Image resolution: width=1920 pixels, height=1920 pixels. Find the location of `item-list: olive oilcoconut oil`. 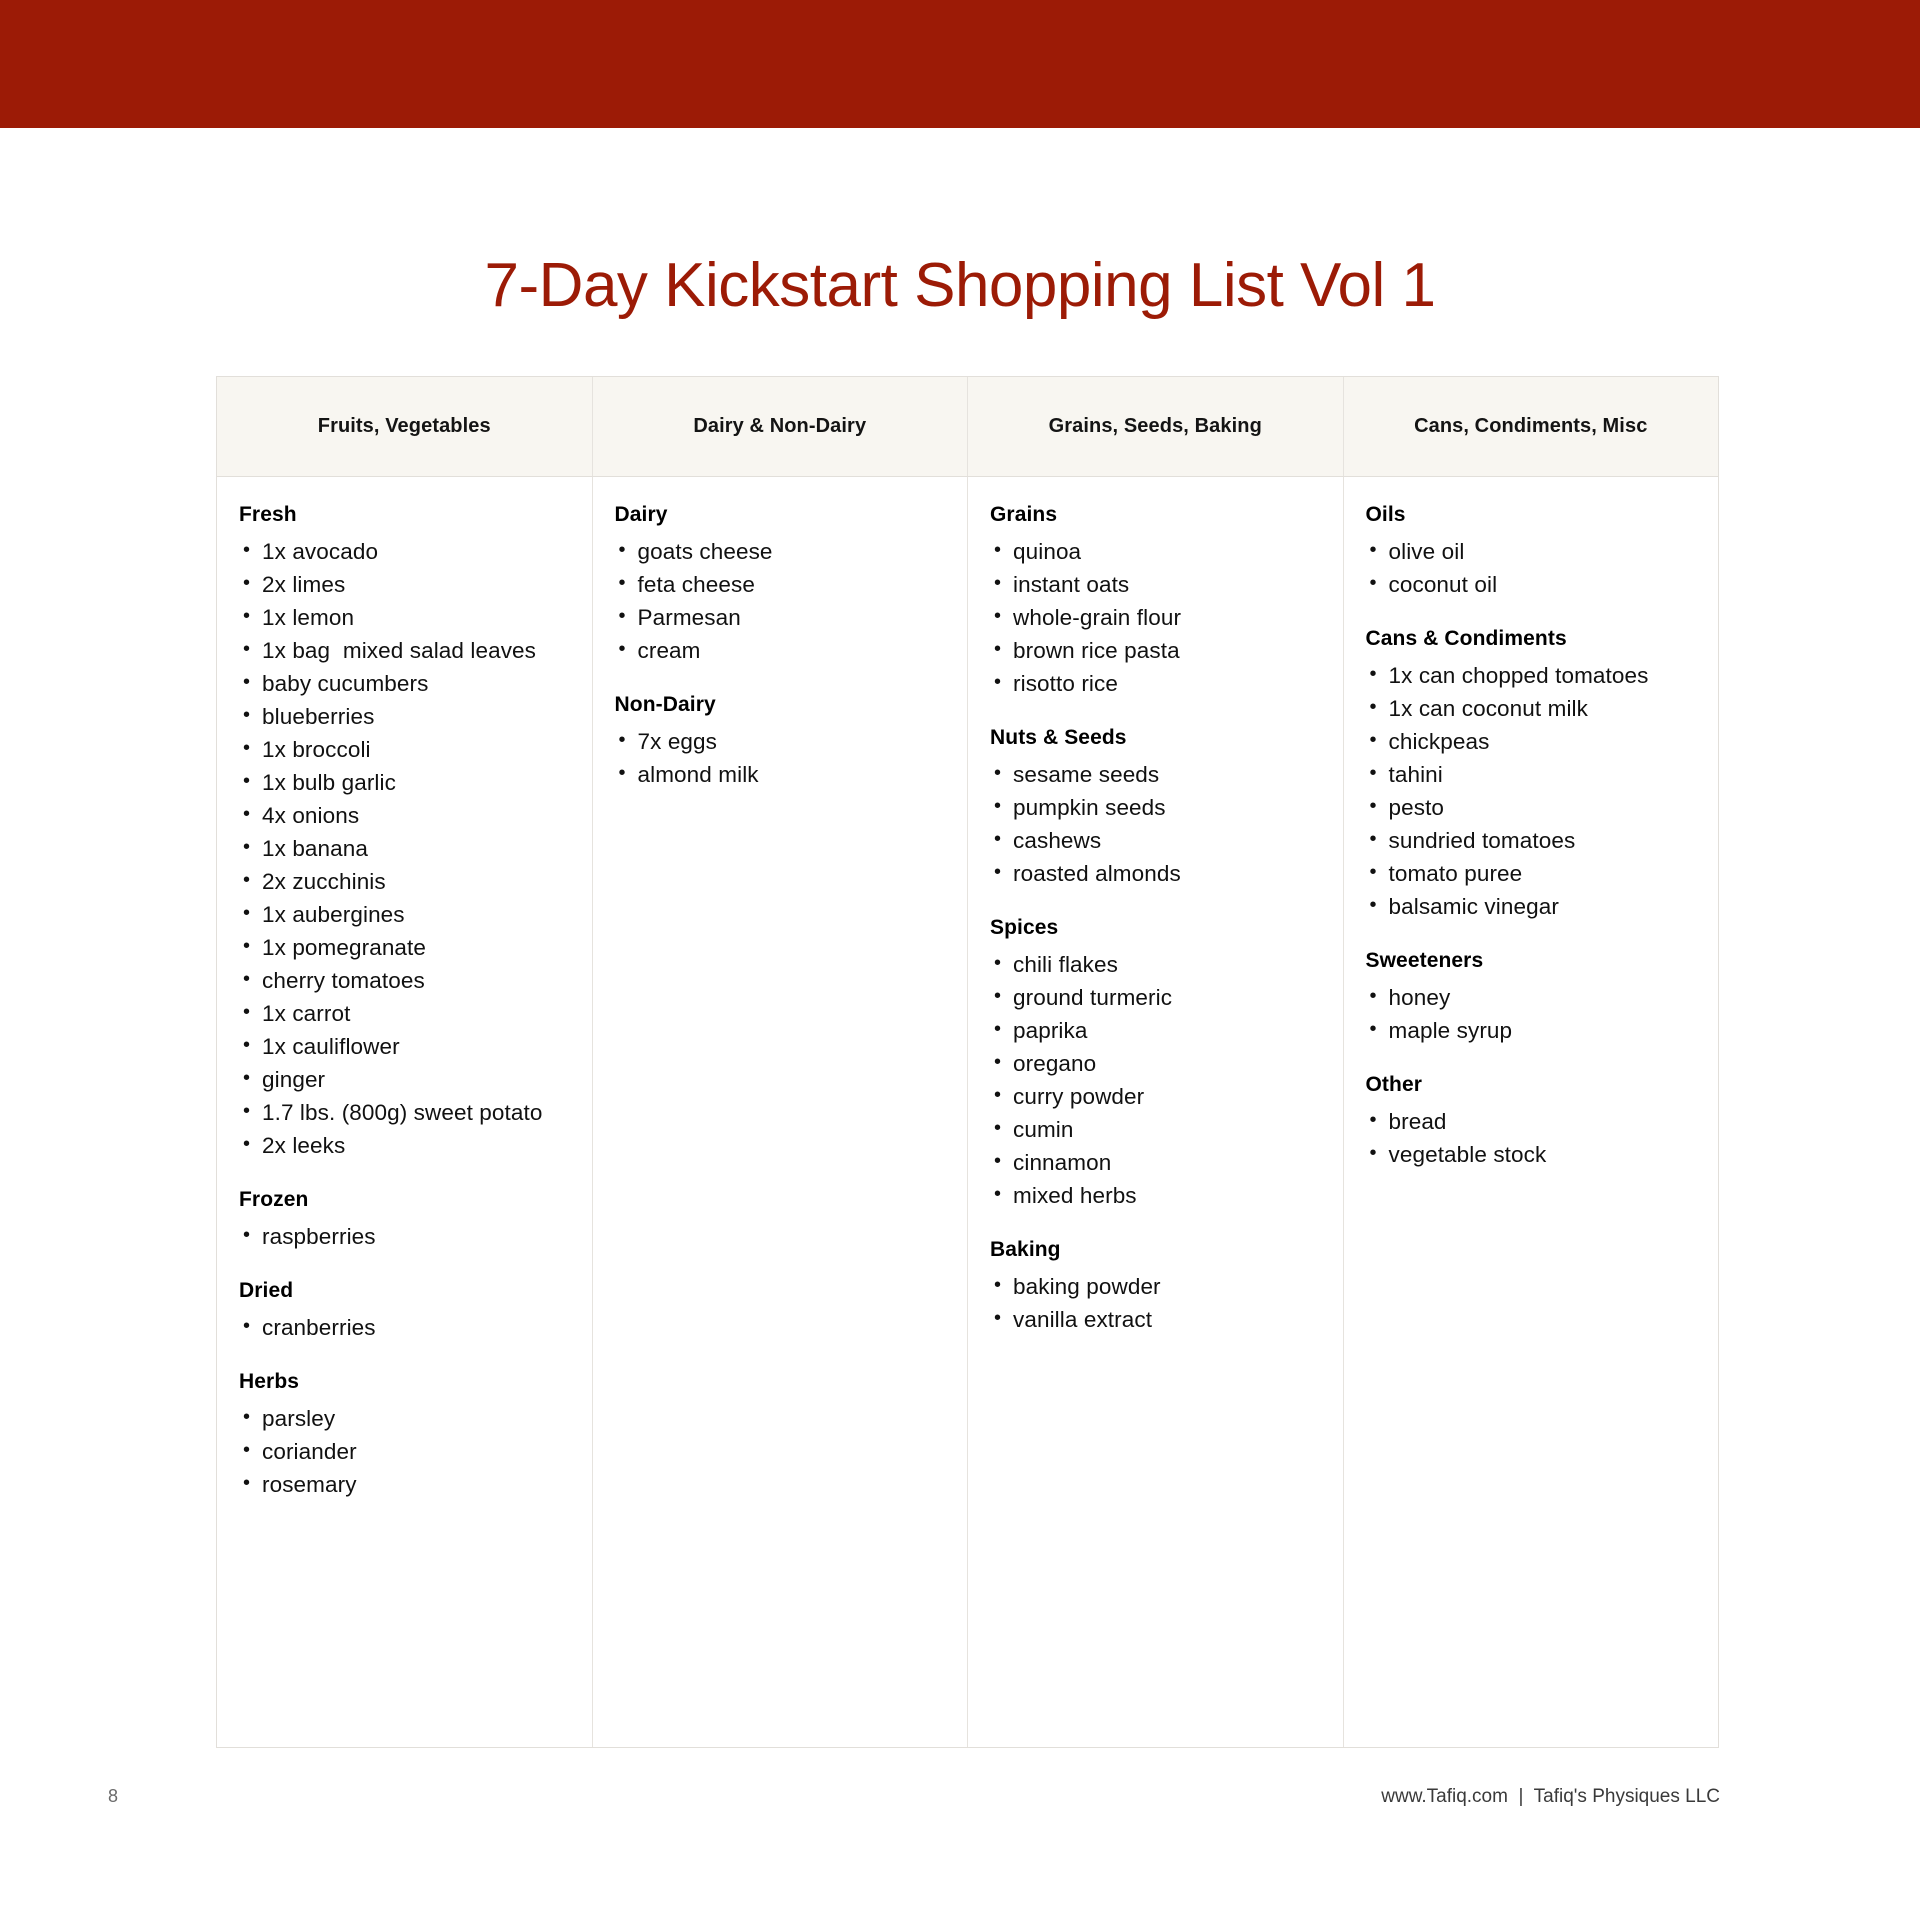

item-list: olive oilcoconut oil is located at coordinates (1533, 567).